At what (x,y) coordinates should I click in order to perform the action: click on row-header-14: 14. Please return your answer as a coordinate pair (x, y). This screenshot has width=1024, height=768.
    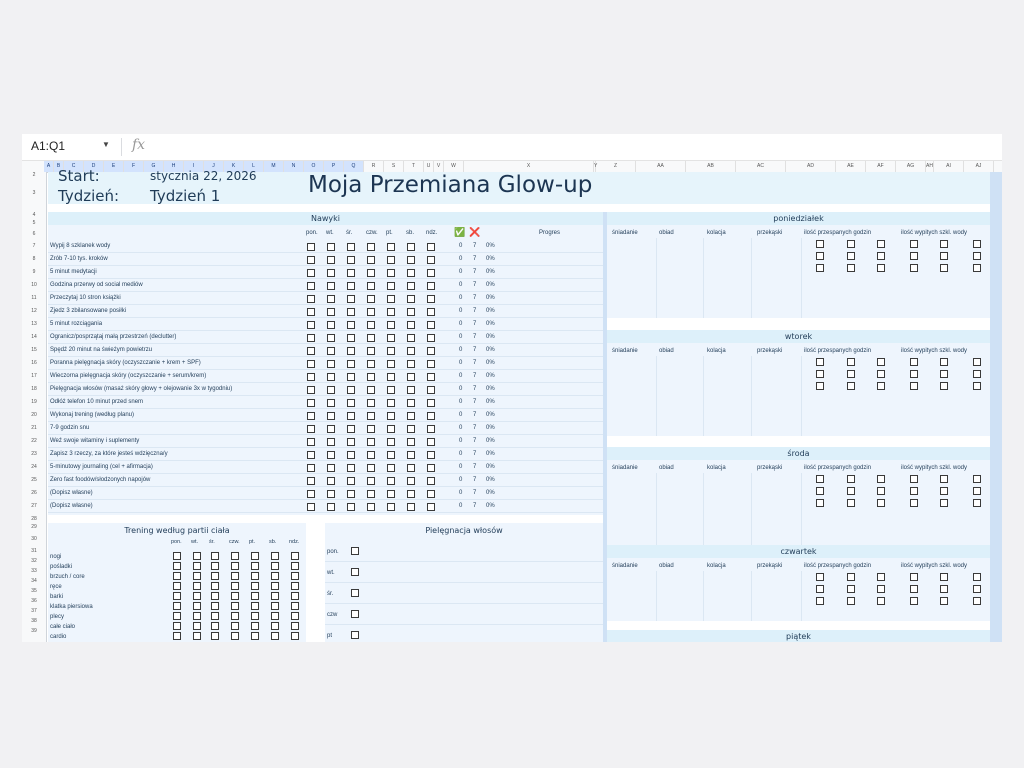
    Looking at the image, I should click on (34, 337).